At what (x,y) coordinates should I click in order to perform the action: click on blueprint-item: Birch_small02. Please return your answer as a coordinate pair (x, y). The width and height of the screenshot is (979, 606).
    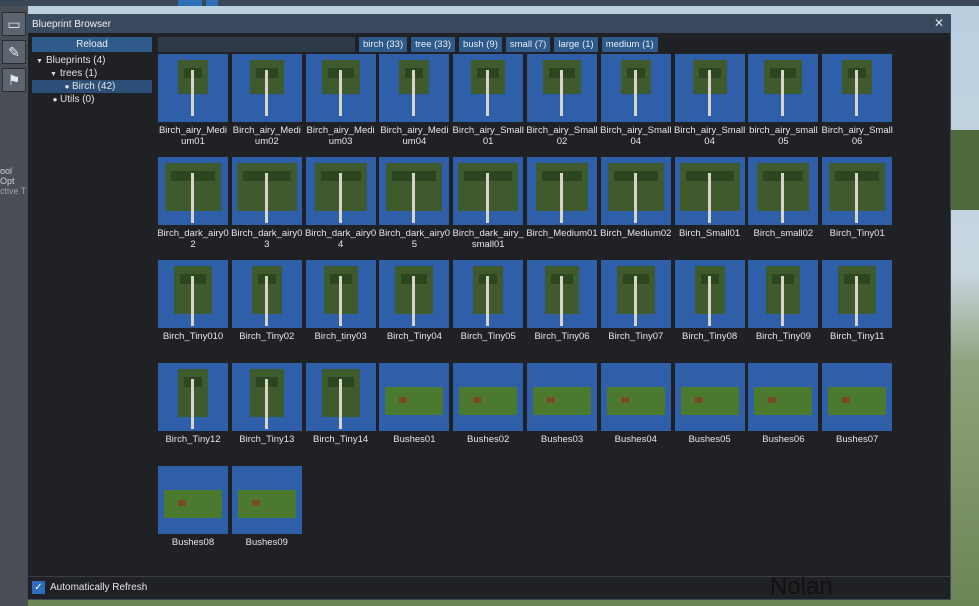
    Looking at the image, I should click on (783, 198).